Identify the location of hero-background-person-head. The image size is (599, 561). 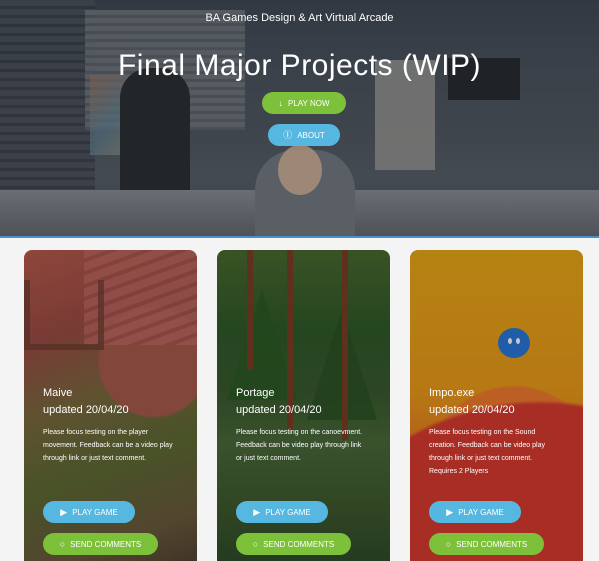
(300, 170).